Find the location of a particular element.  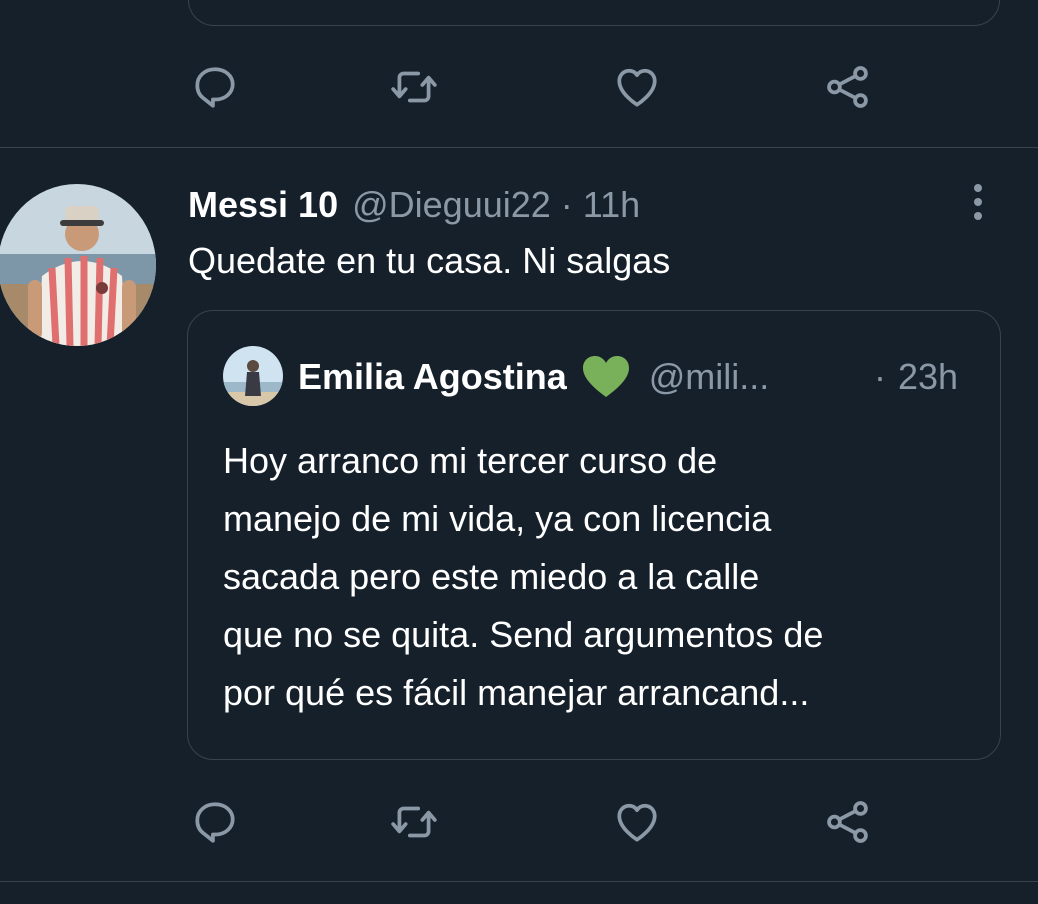

more-vertical-icon is located at coordinates (978, 202).